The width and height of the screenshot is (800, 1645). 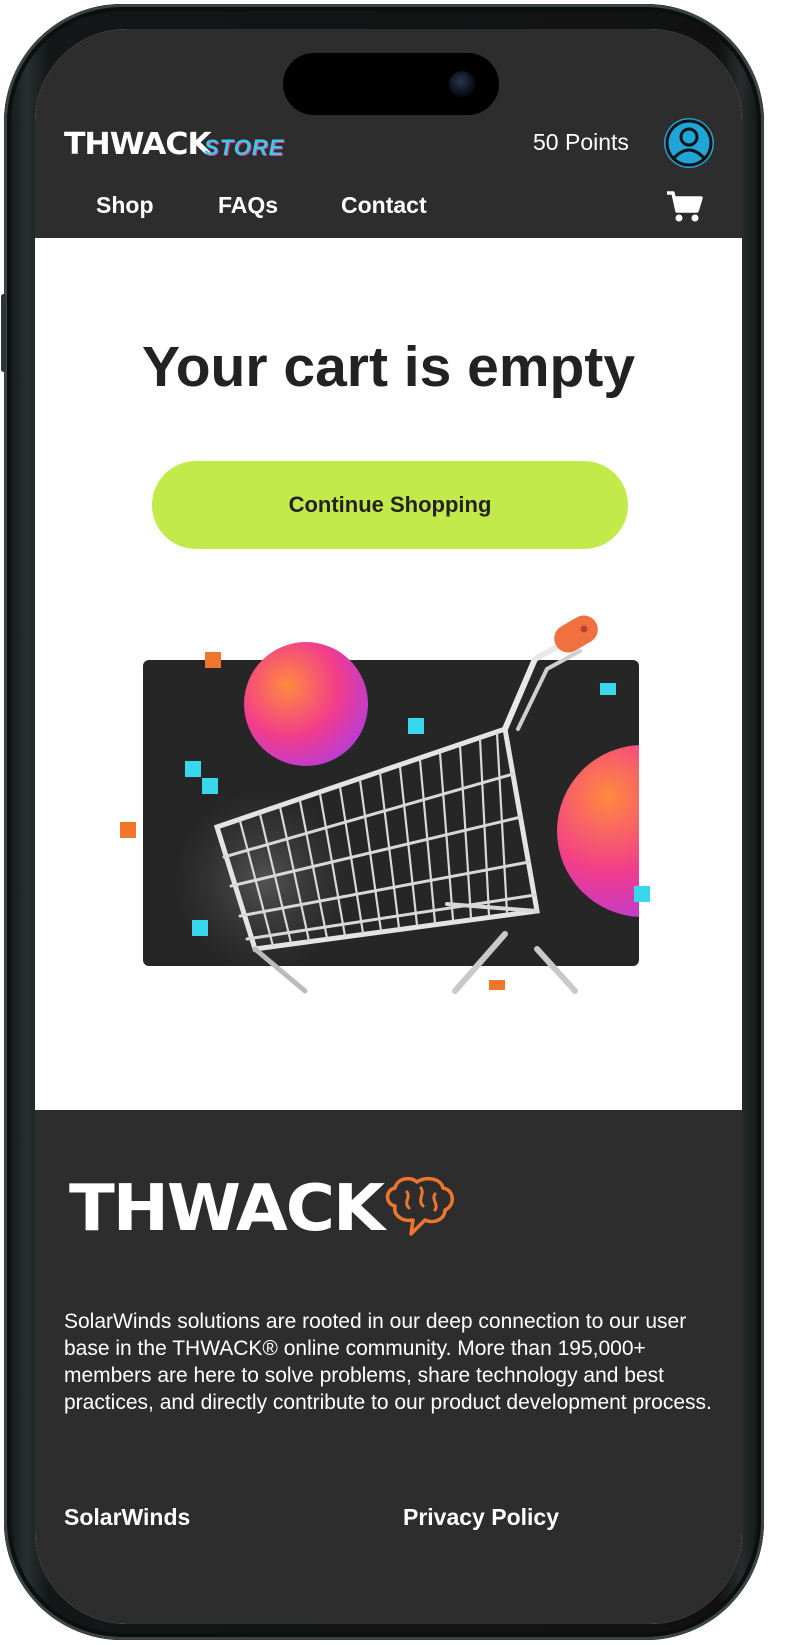 What do you see at coordinates (384, 205) in the screenshot?
I see `nav-contact: Contact` at bounding box center [384, 205].